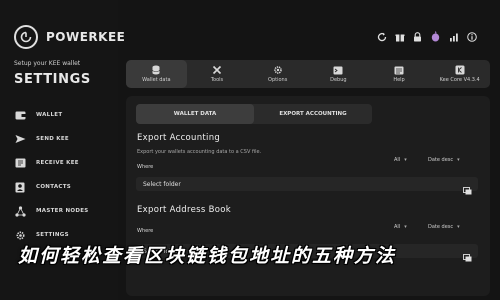  I want to click on topbar-icons, so click(426, 36).